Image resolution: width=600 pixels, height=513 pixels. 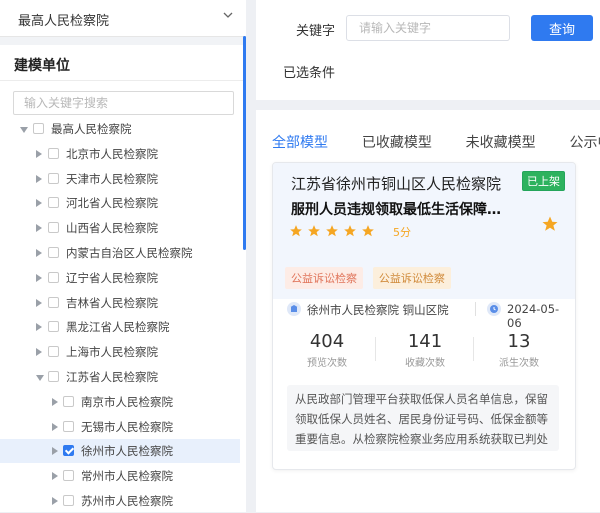 I want to click on meta-divider, so click(x=475, y=309).